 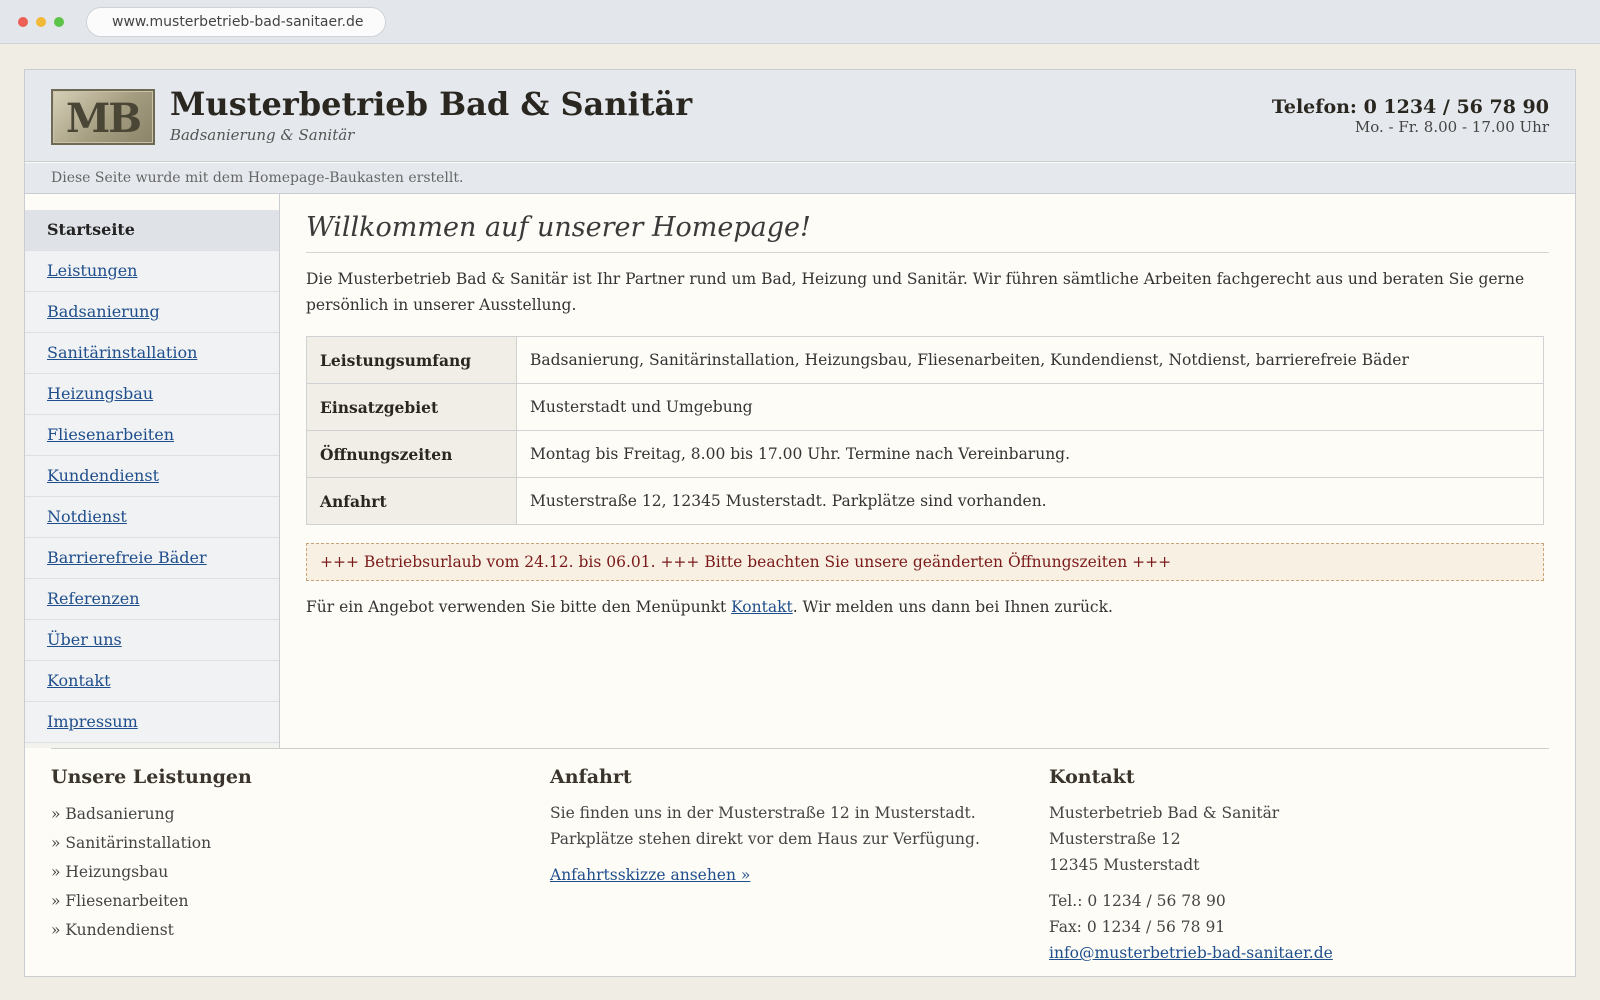 What do you see at coordinates (411, 501) in the screenshot?
I see `table-key: Anfahrt` at bounding box center [411, 501].